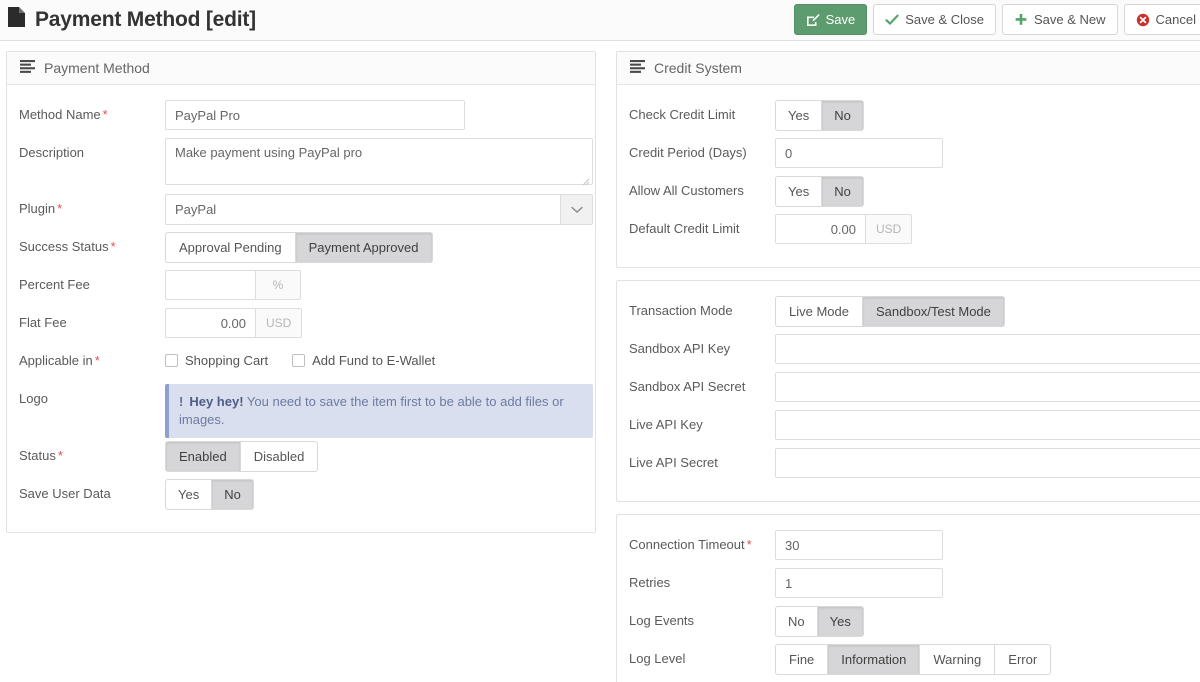 The width and height of the screenshot is (1200, 682). I want to click on checkbox-shopping-cart-label: Shopping Cart, so click(227, 360).